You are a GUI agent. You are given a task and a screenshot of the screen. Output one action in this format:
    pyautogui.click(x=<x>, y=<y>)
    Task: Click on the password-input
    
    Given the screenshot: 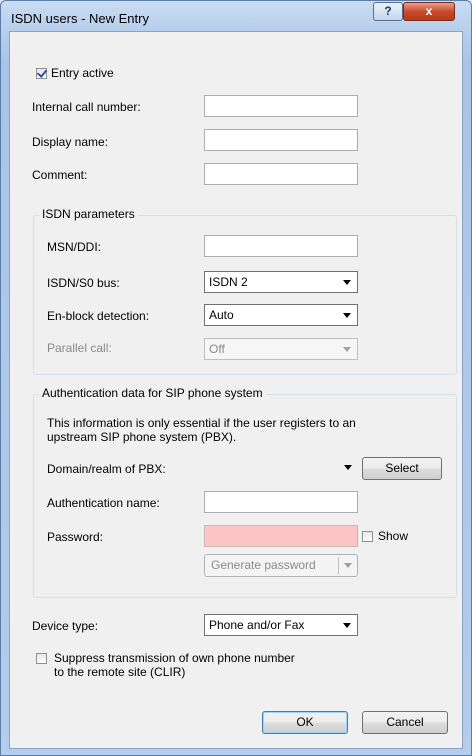 What is the action you would take?
    pyautogui.click(x=281, y=536)
    